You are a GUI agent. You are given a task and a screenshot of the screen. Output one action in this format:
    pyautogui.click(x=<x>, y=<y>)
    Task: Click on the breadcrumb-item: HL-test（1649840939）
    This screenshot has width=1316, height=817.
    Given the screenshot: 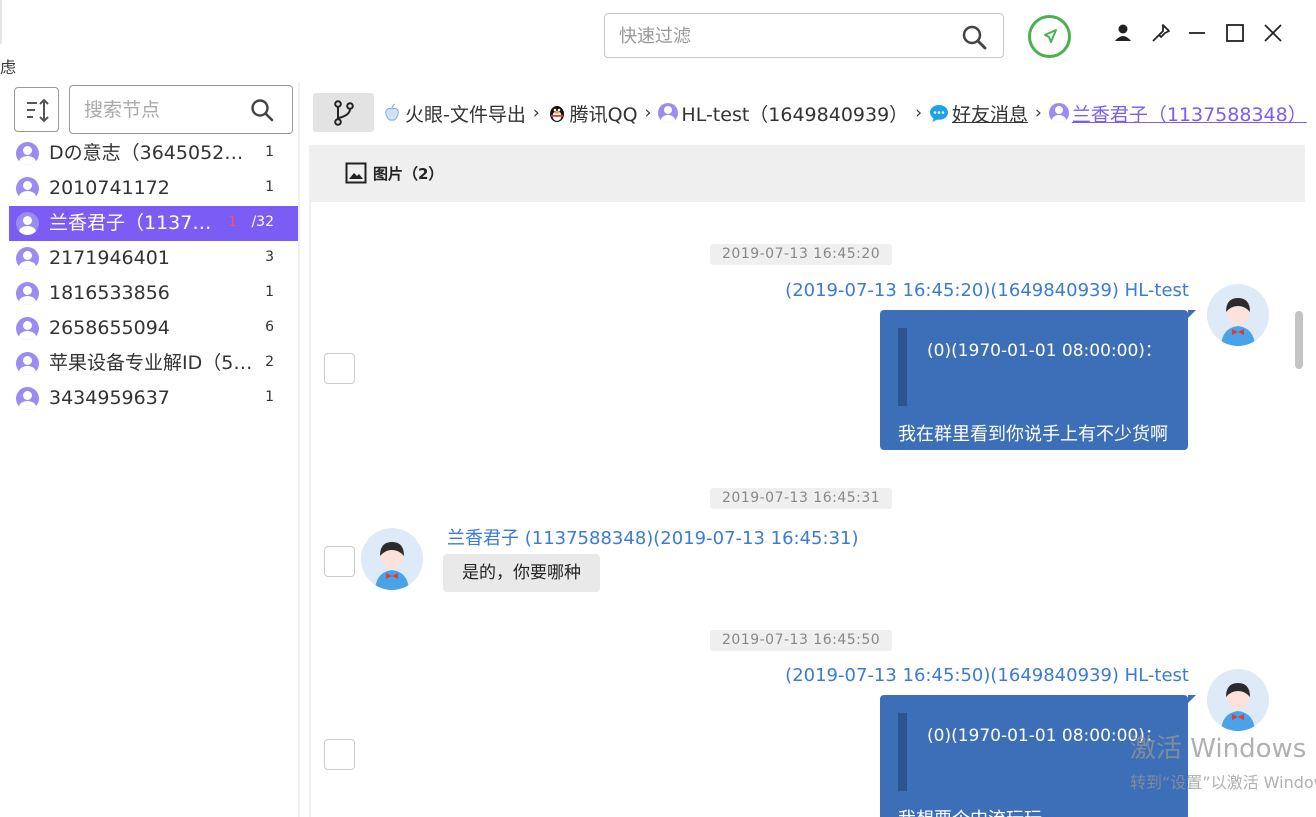 What is the action you would take?
    pyautogui.click(x=783, y=113)
    